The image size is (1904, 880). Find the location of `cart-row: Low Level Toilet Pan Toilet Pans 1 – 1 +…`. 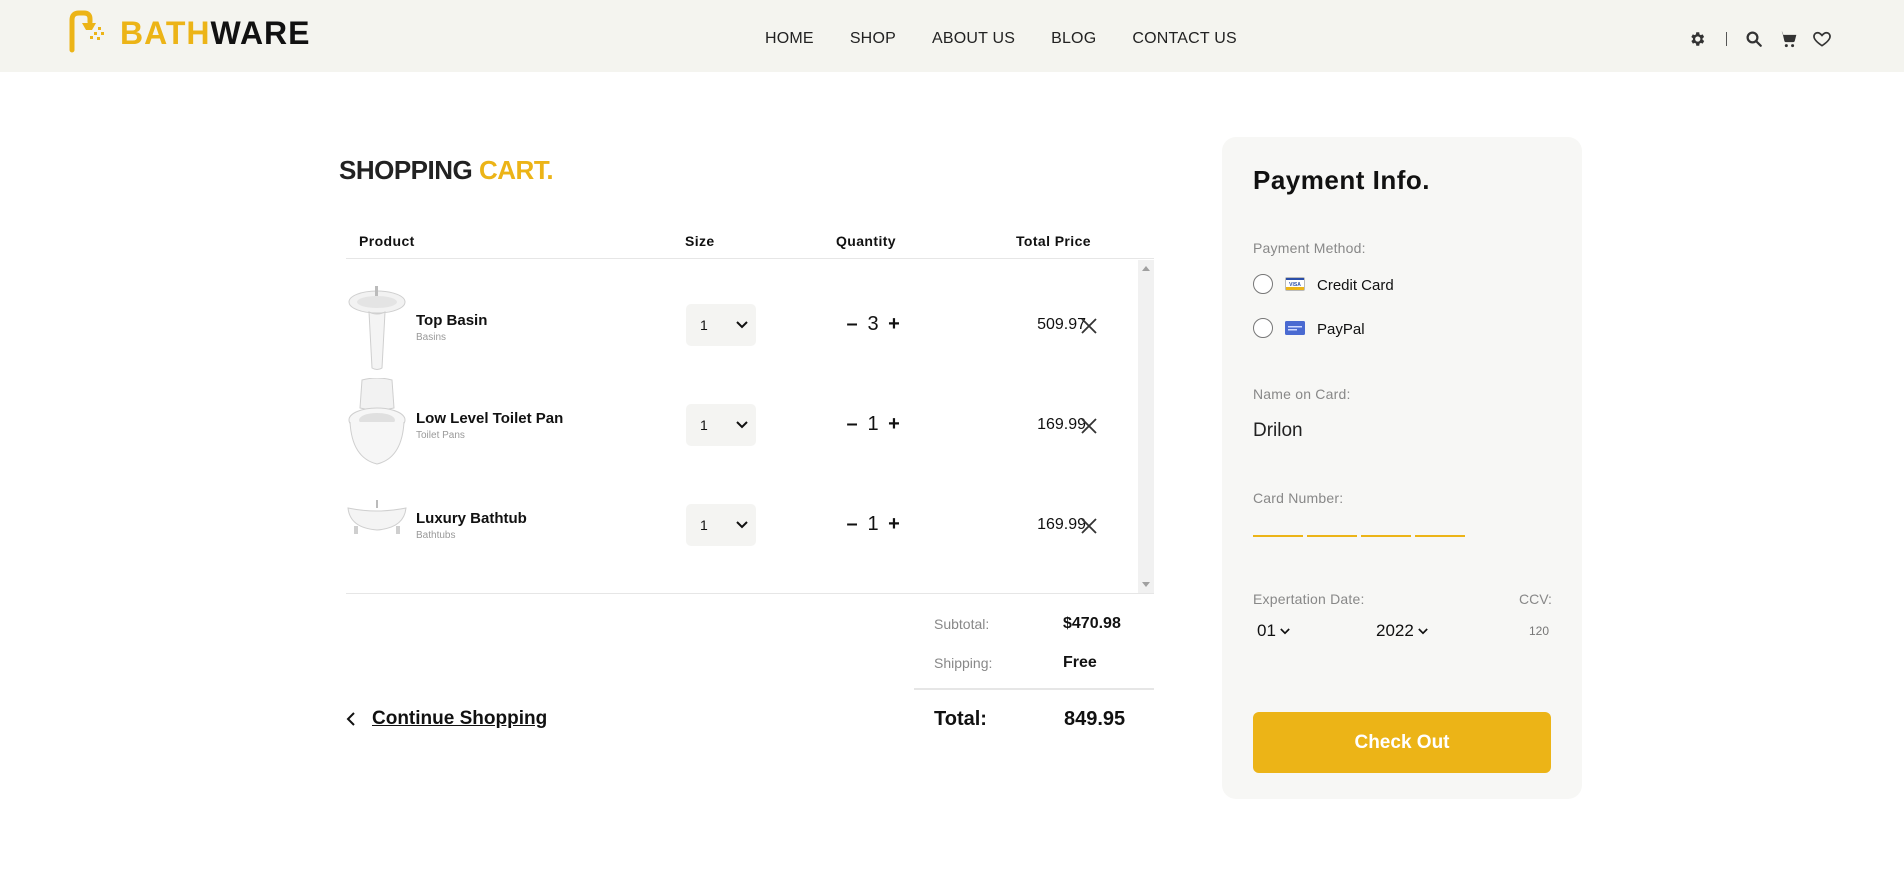

cart-row: Low Level Toilet Pan Toilet Pans 1 – 1 +… is located at coordinates (741, 428).